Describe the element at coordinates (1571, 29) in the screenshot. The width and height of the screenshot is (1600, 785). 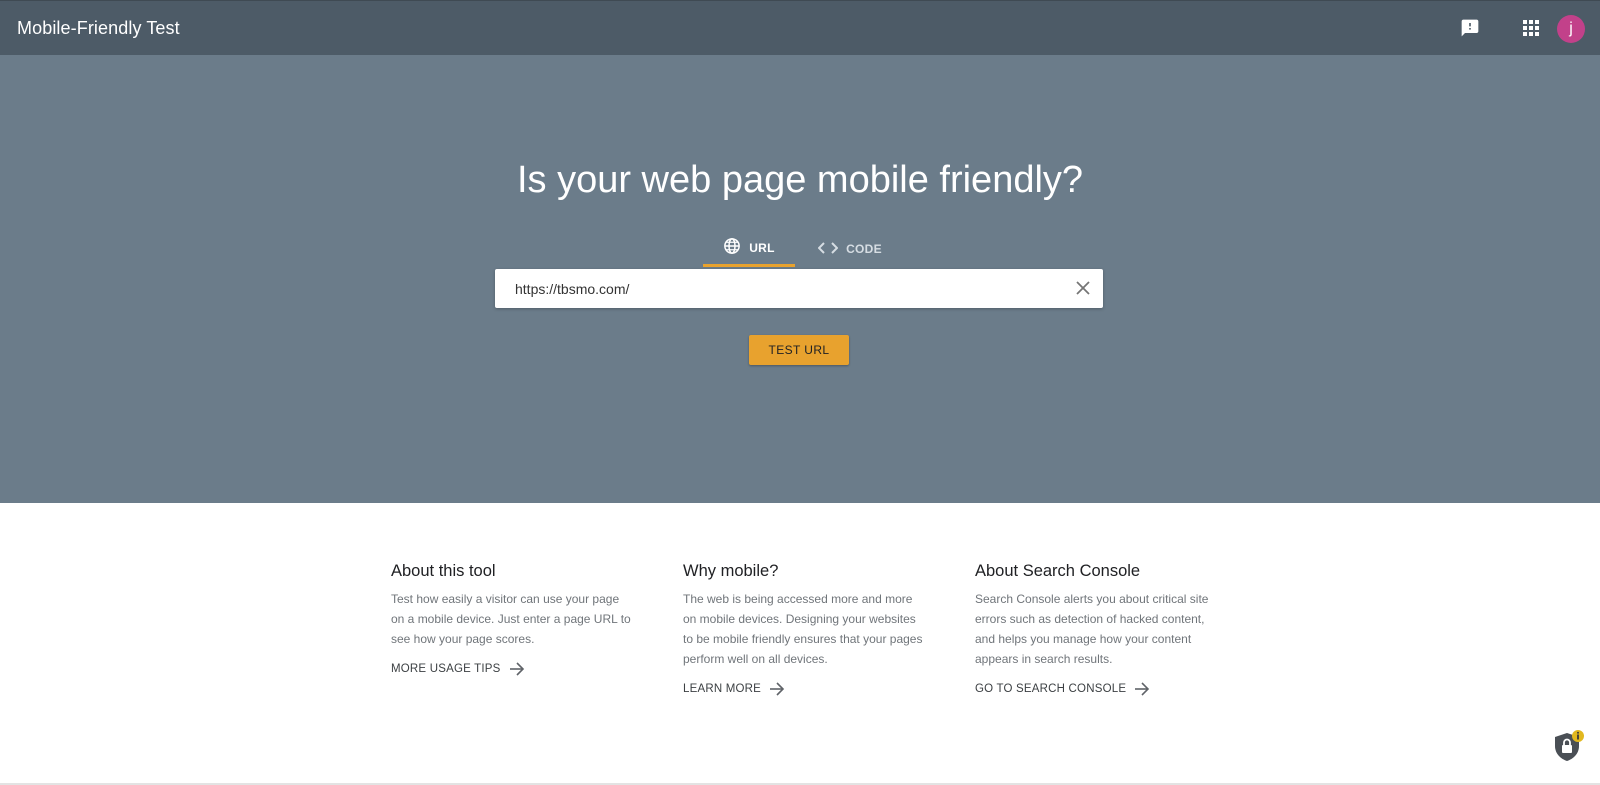
I see `account-avatar: j` at that location.